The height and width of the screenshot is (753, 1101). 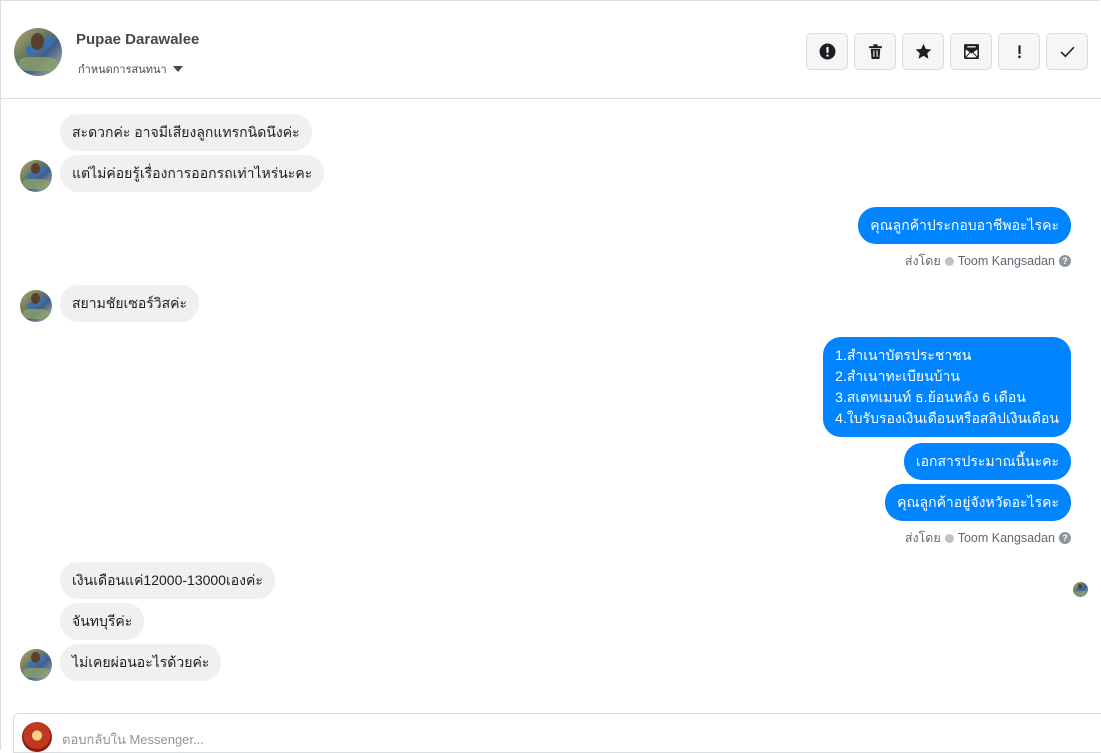 I want to click on contact-name: Pupae Darawalee, so click(x=137, y=39).